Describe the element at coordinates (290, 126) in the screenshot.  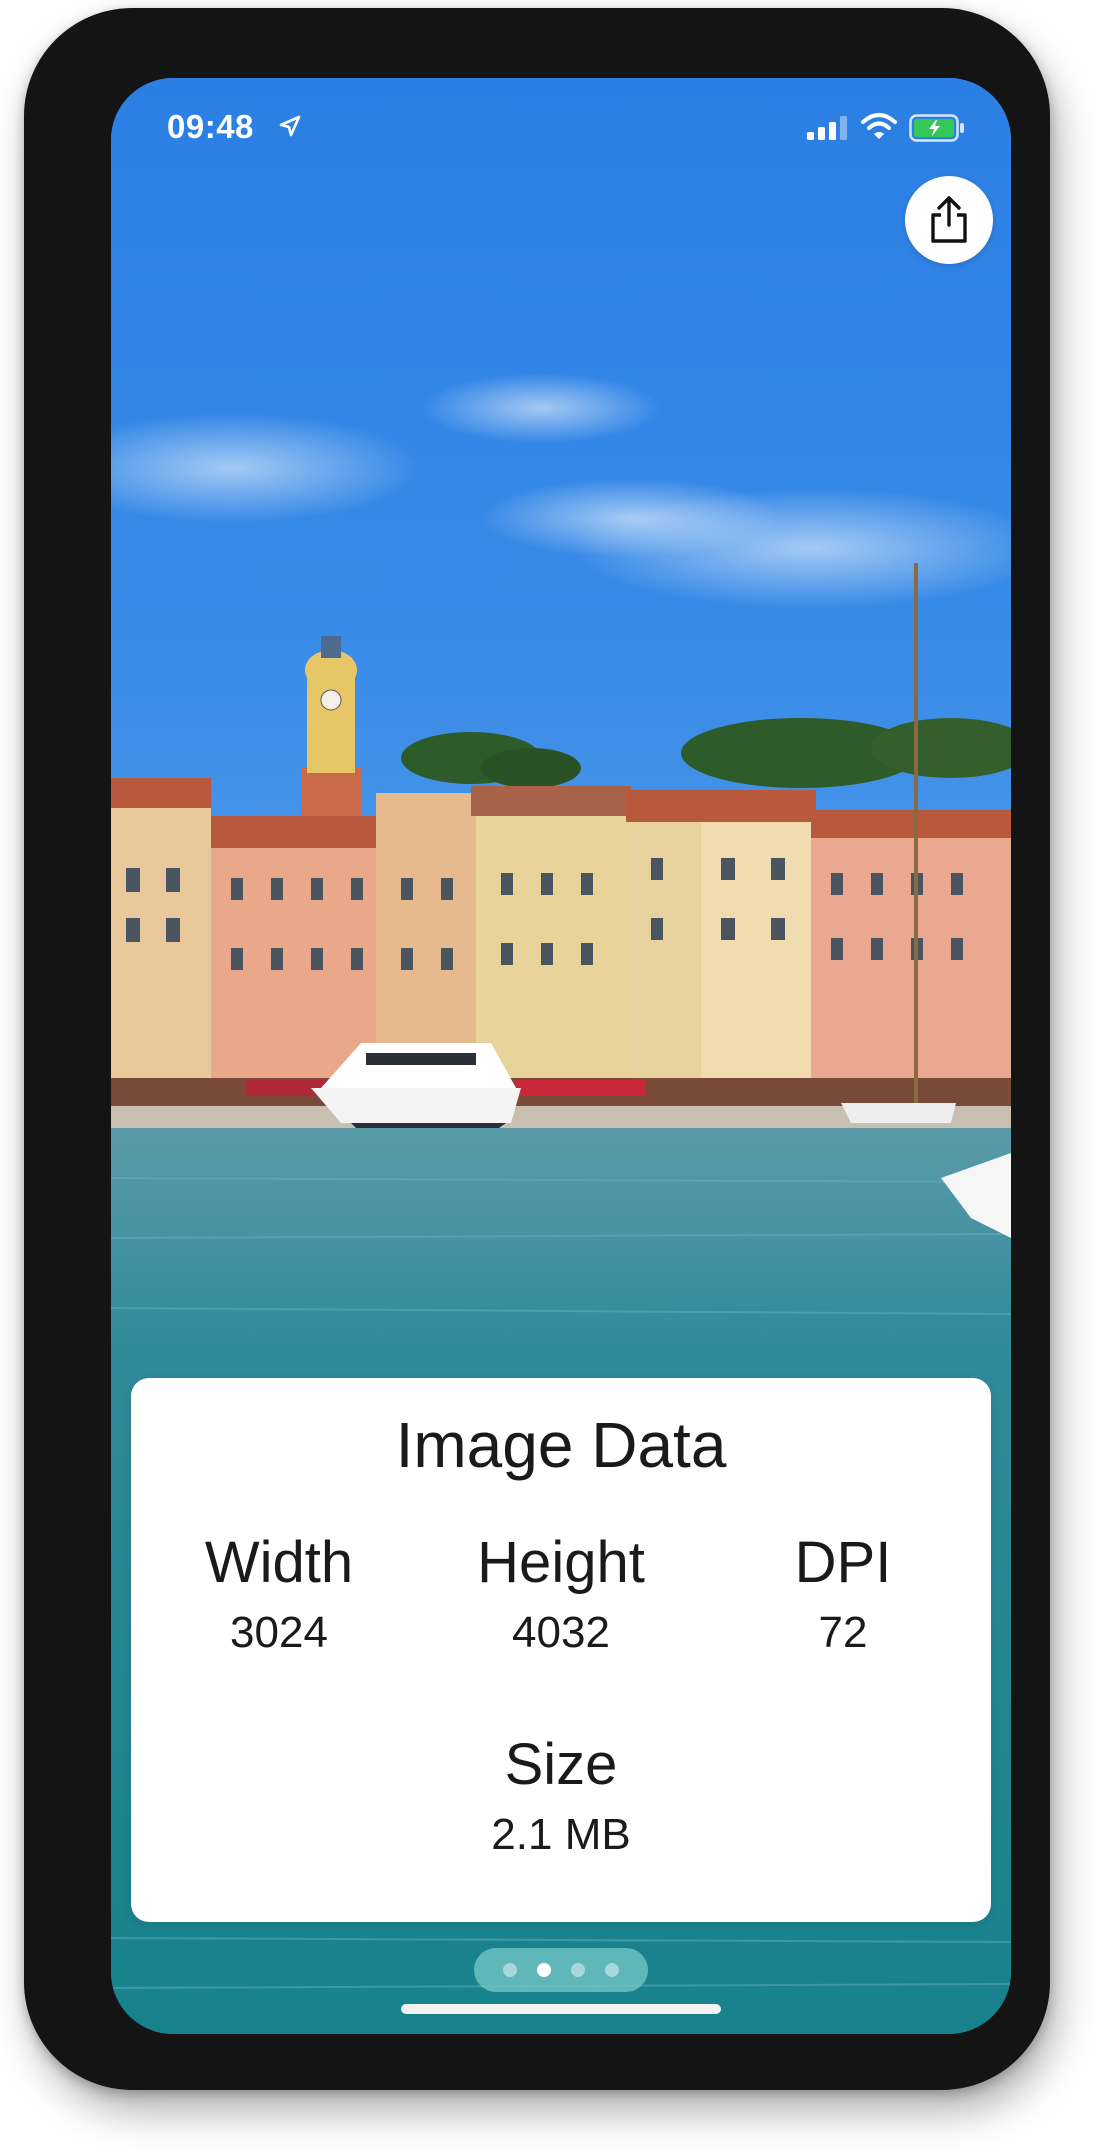
I see `location-arrow-icon` at that location.